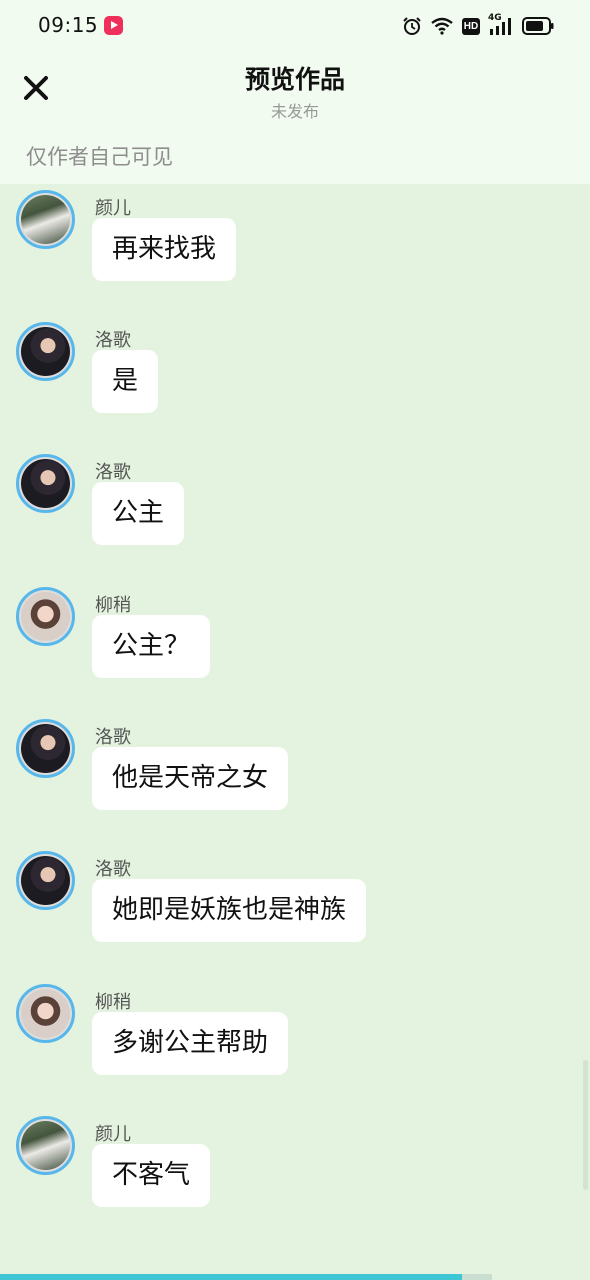  I want to click on message-bubble: 公主, so click(138, 513).